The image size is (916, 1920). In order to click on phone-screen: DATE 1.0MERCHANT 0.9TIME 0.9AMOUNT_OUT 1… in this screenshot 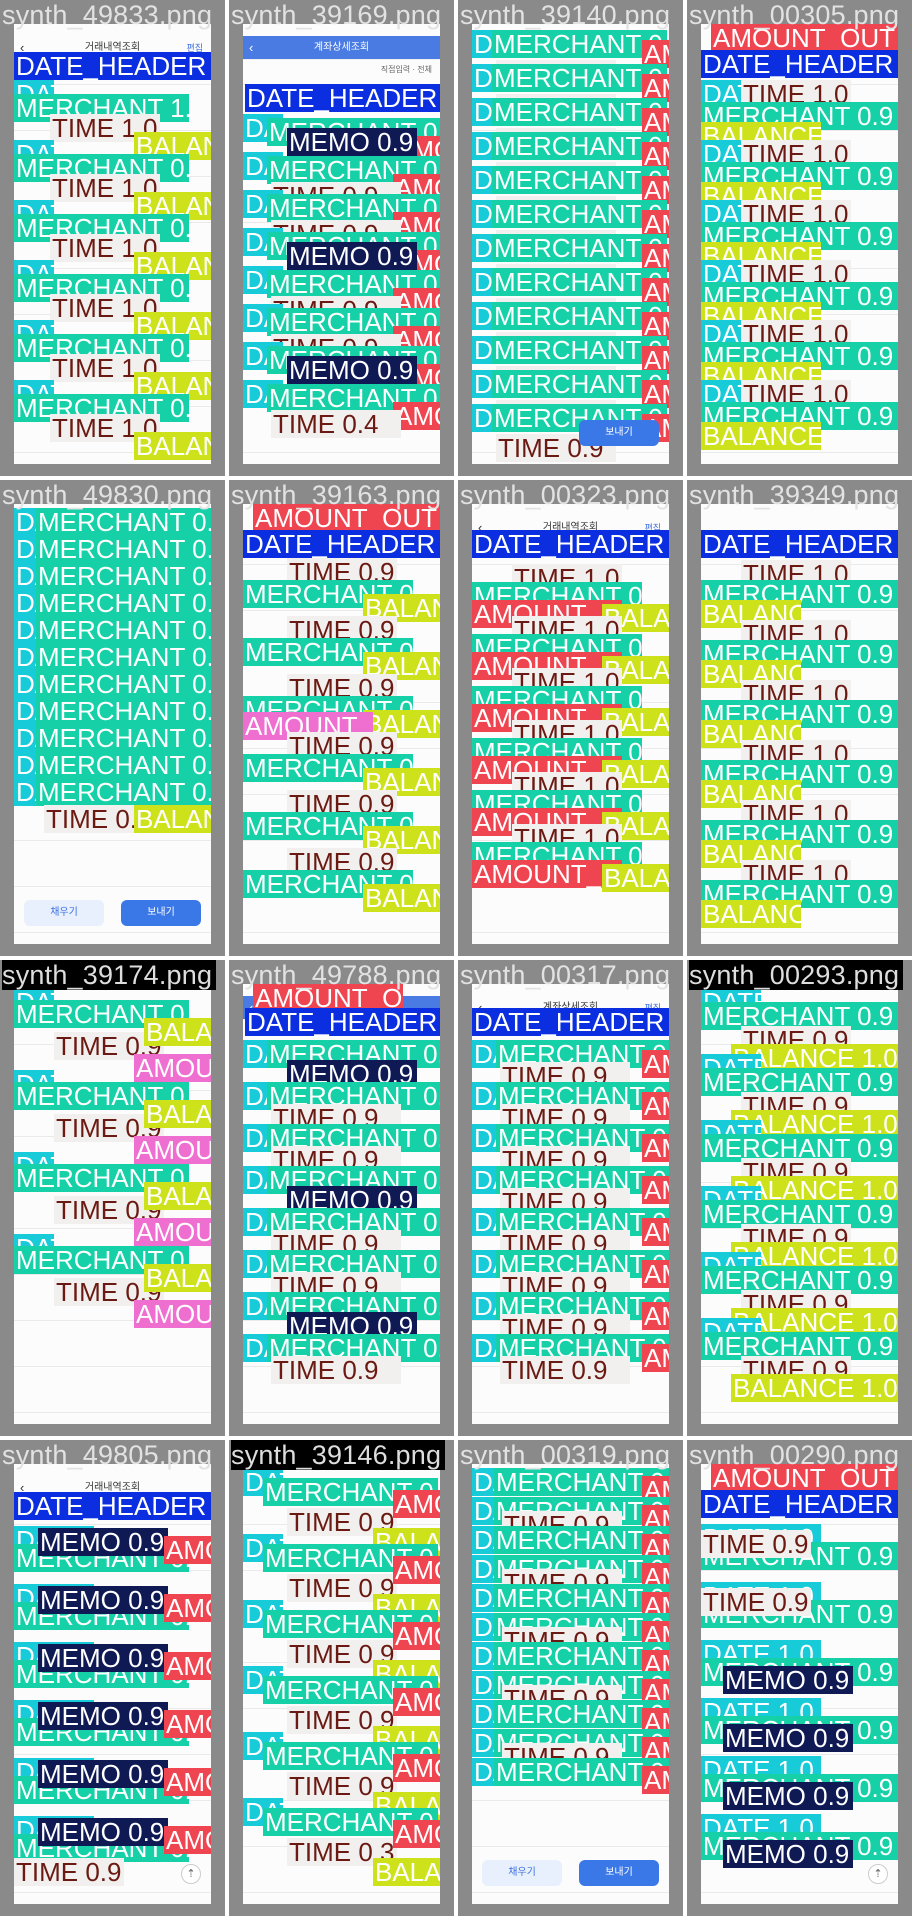, I will do `click(341, 1684)`.